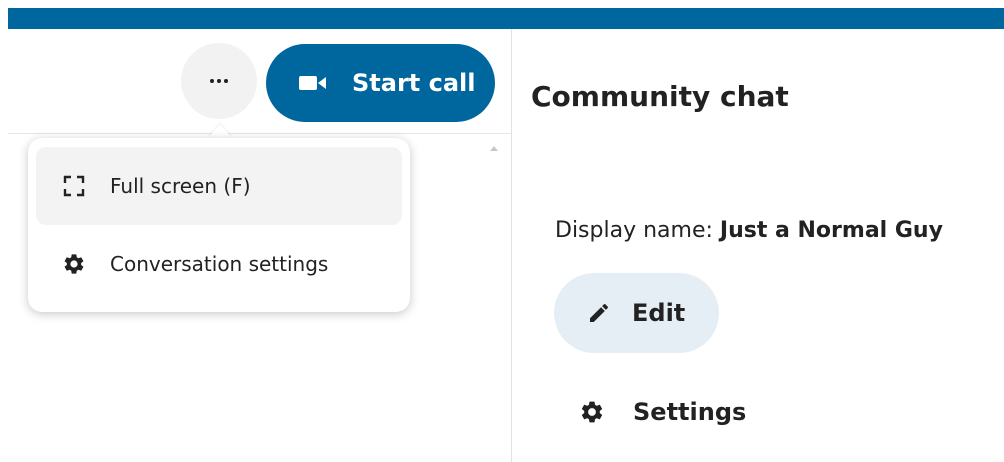 The image size is (1004, 462). Describe the element at coordinates (494, 148) in the screenshot. I see `scroll-up-arrow` at that location.